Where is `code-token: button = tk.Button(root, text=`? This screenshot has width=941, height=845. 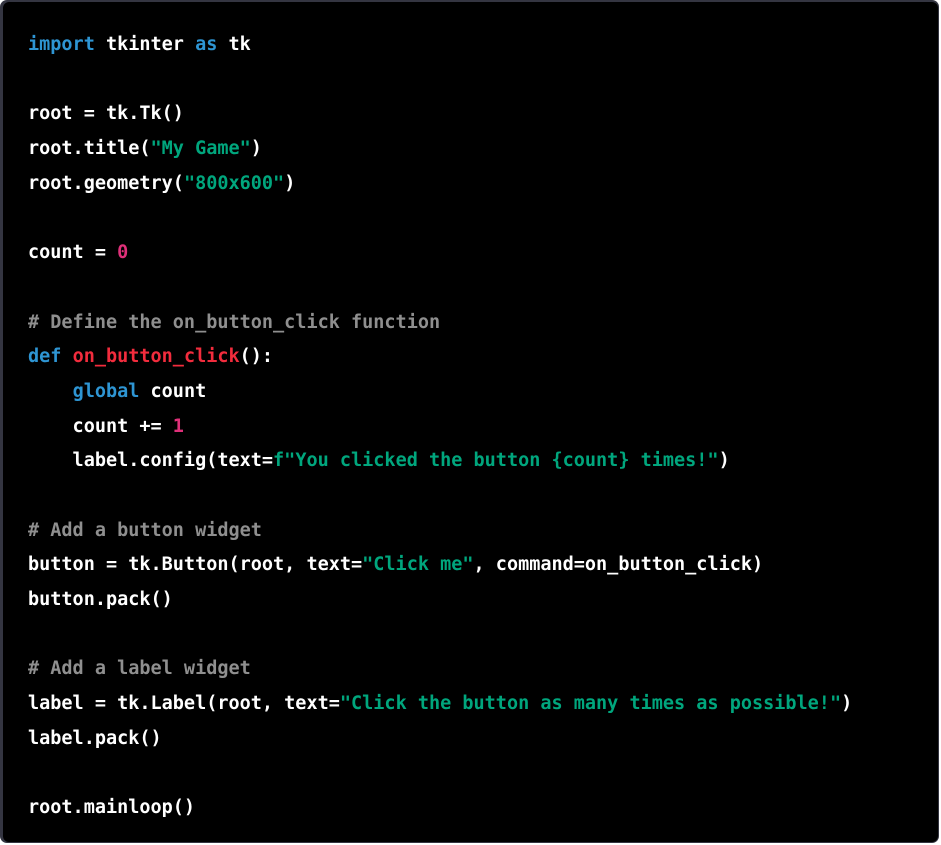 code-token: button = tk.Button(root, text= is located at coordinates (195, 565).